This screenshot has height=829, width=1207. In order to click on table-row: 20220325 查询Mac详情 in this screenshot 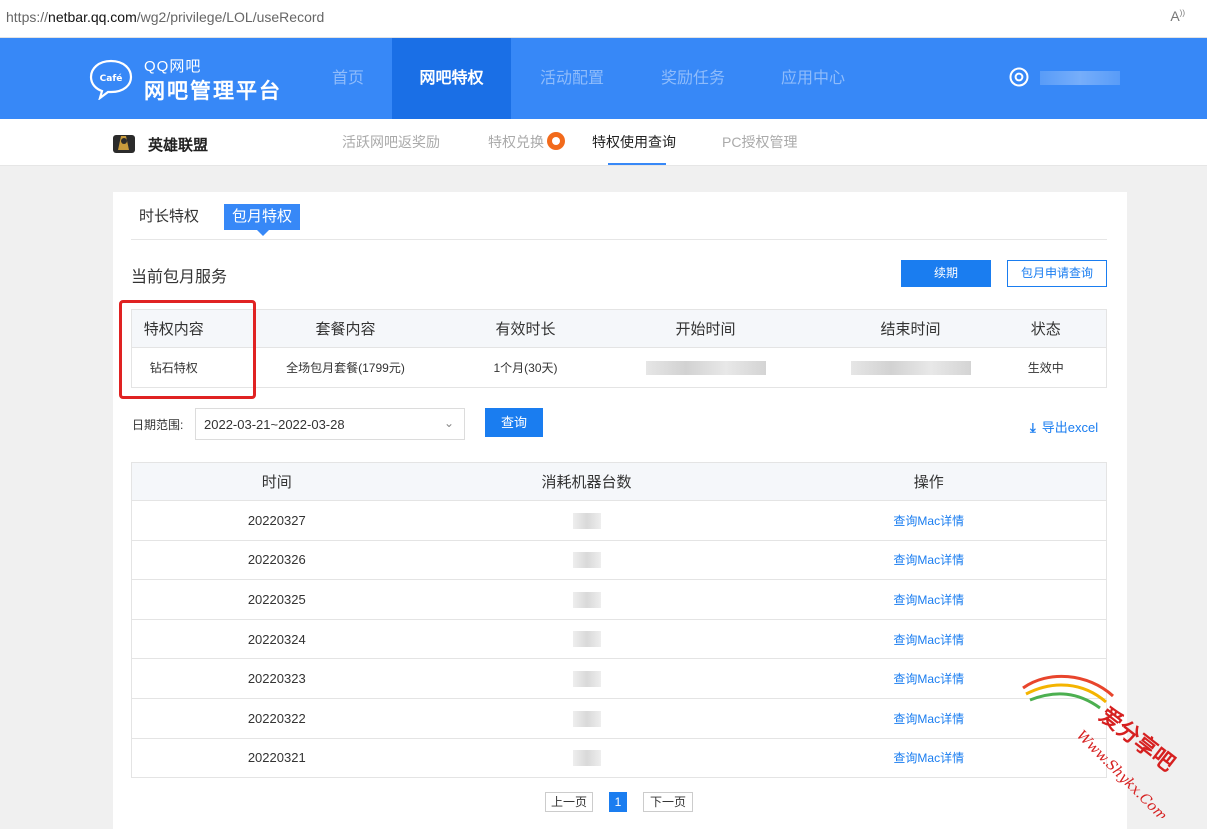, I will do `click(619, 599)`.